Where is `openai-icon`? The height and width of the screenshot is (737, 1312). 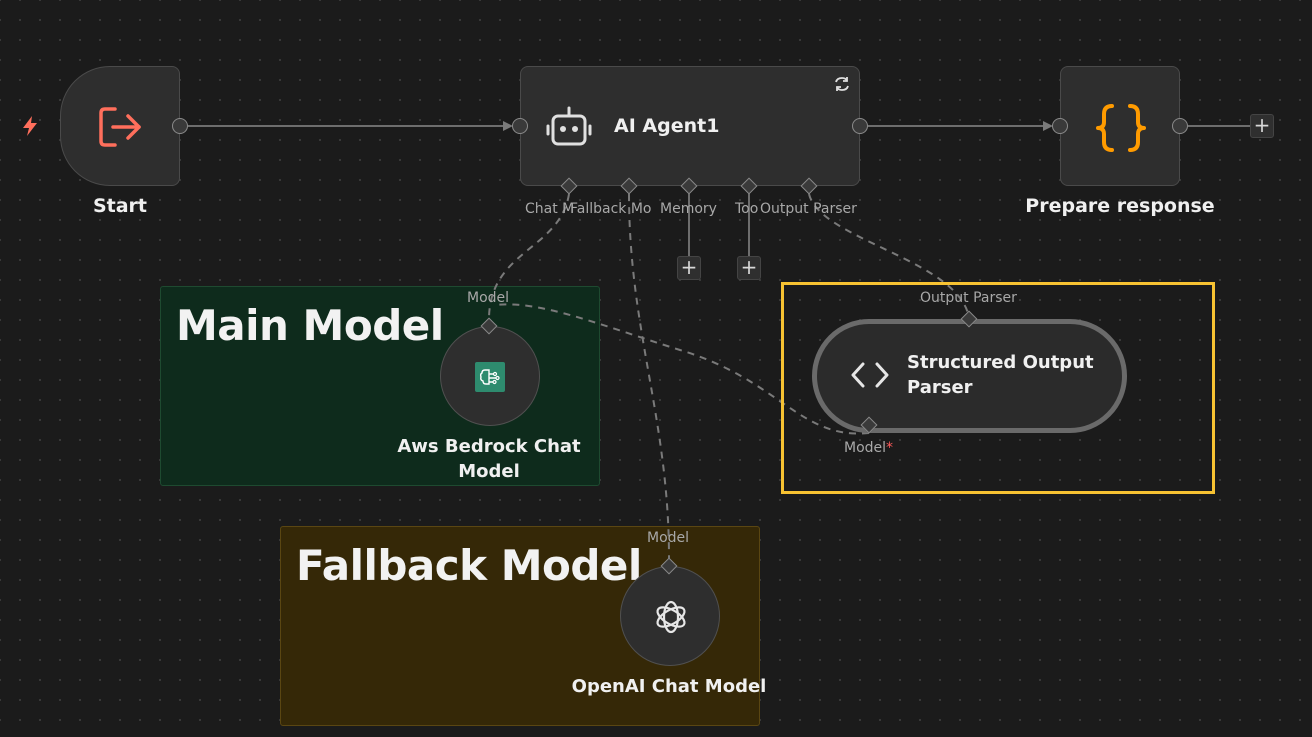 openai-icon is located at coordinates (671, 619).